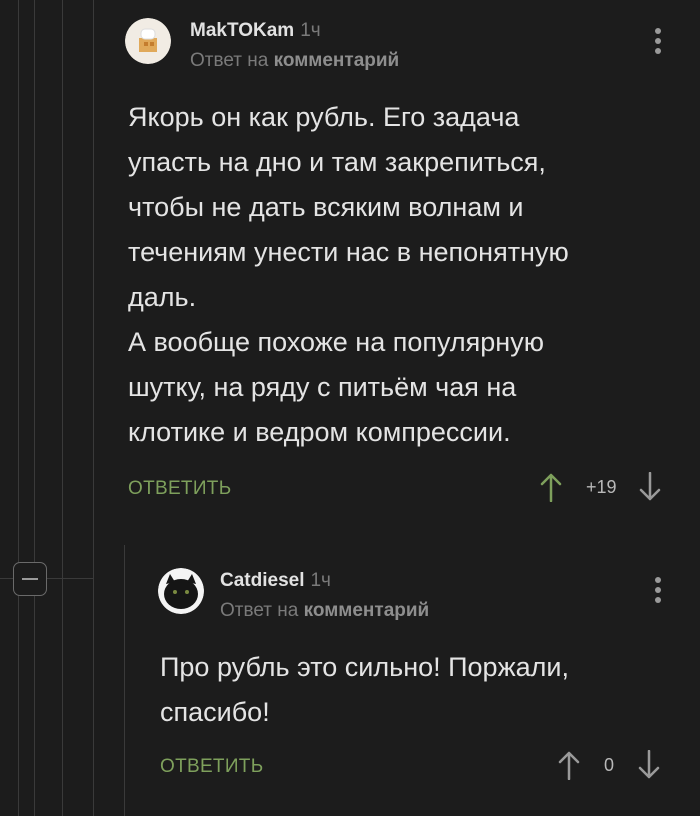 This screenshot has height=816, width=700. I want to click on vote-score: +19, so click(601, 486).